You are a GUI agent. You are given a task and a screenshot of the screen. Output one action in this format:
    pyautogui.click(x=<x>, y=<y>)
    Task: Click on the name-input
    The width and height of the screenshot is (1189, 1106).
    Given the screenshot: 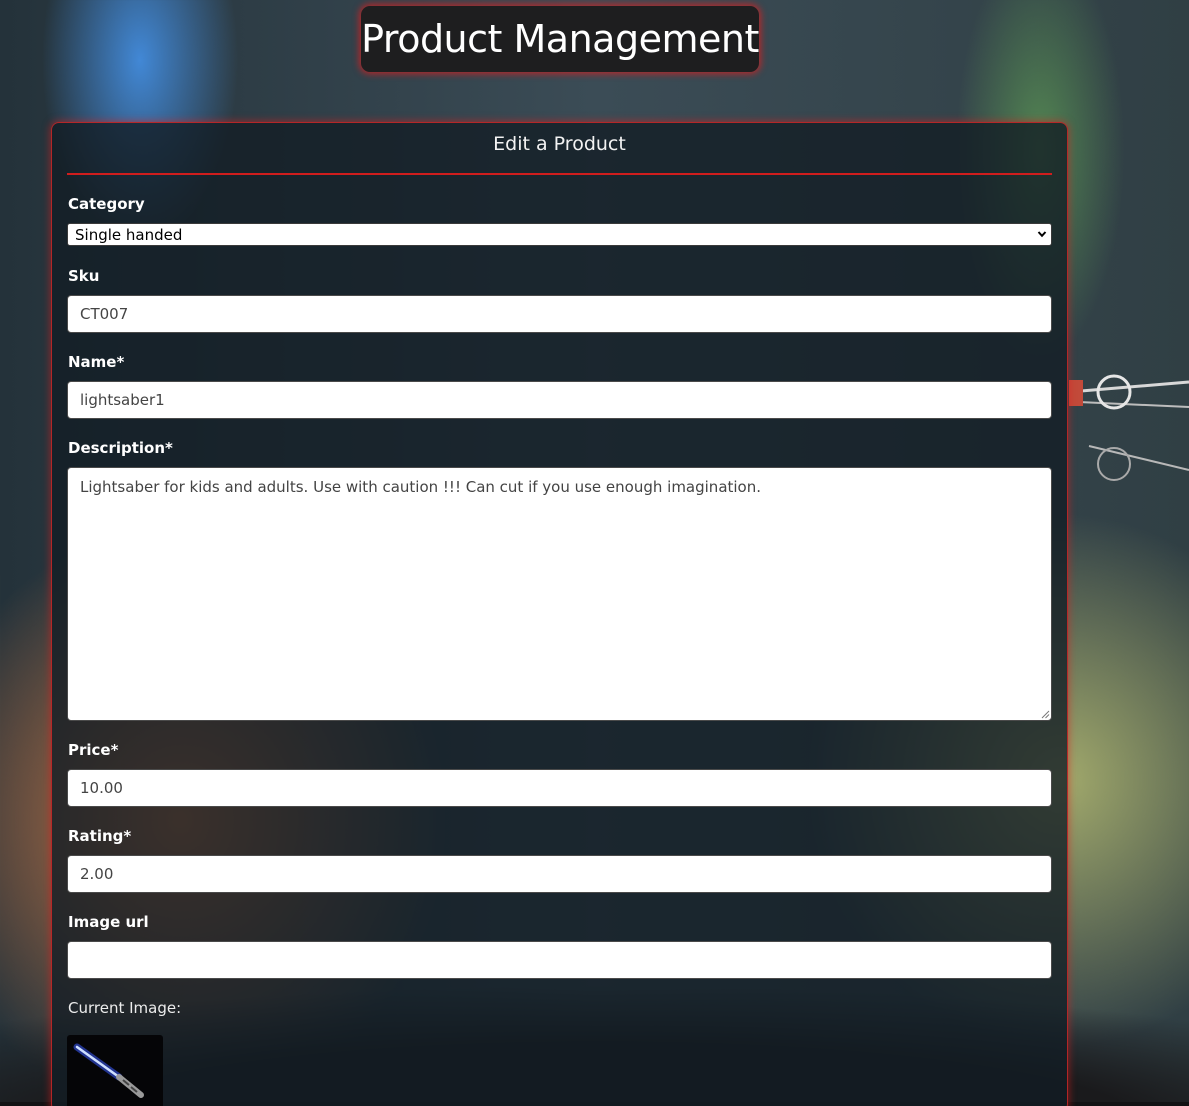 What is the action you would take?
    pyautogui.click(x=559, y=400)
    